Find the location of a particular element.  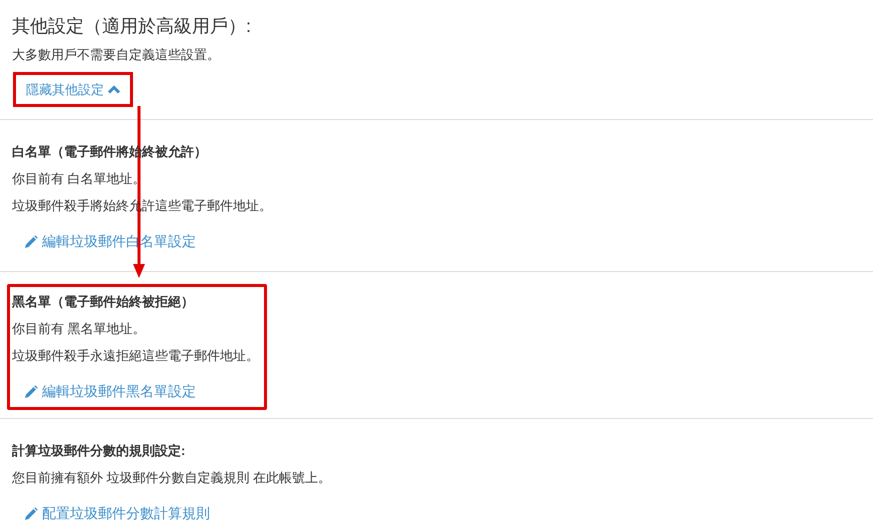

setting-text: 您目前擁有額外 垃圾郵件分數自定義規則 在此帳號上。 is located at coordinates (172, 478).